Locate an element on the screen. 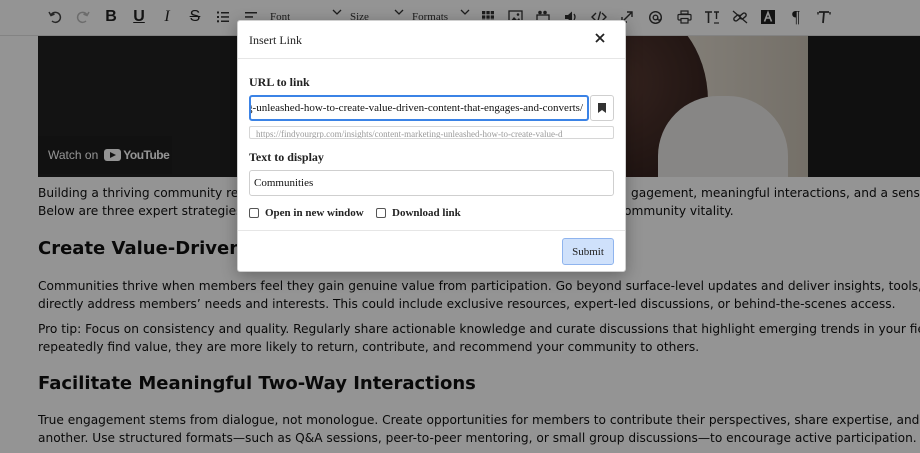  url-label: URL to link is located at coordinates (279, 82).